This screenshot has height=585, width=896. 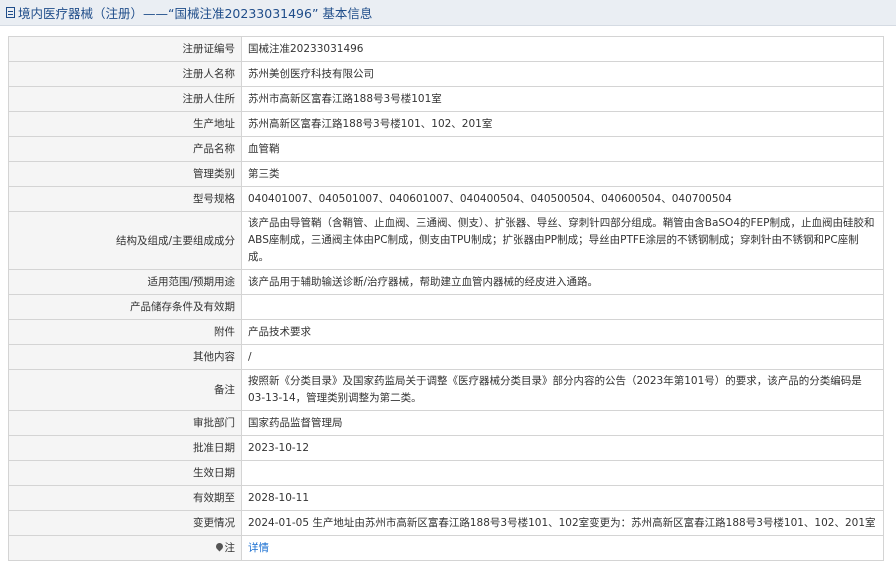 I want to click on table-row: 注册人名称 苏州美创医疗科技有限公司, so click(x=446, y=74).